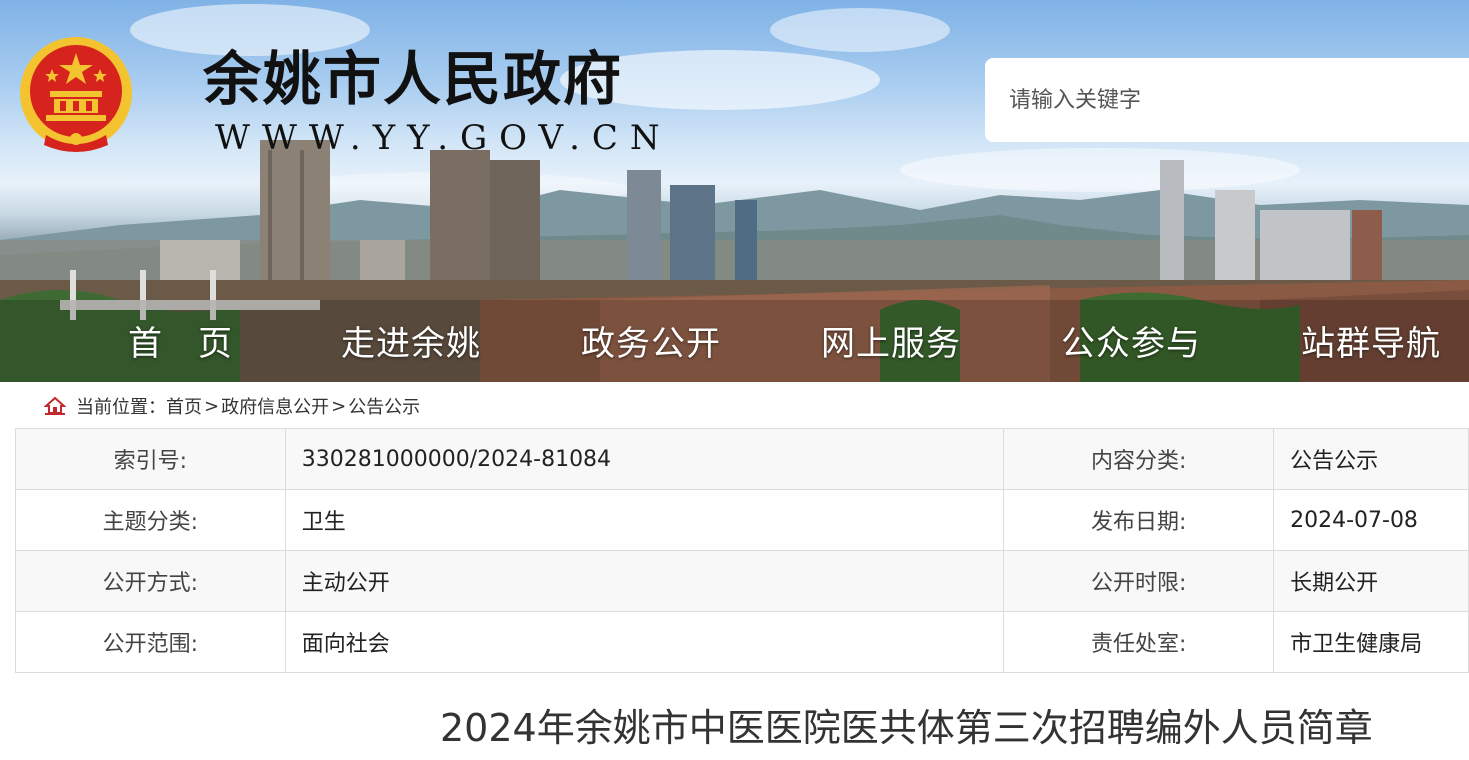 This screenshot has height=760, width=1469. I want to click on site-title: 余姚市人民政府, so click(413, 79).